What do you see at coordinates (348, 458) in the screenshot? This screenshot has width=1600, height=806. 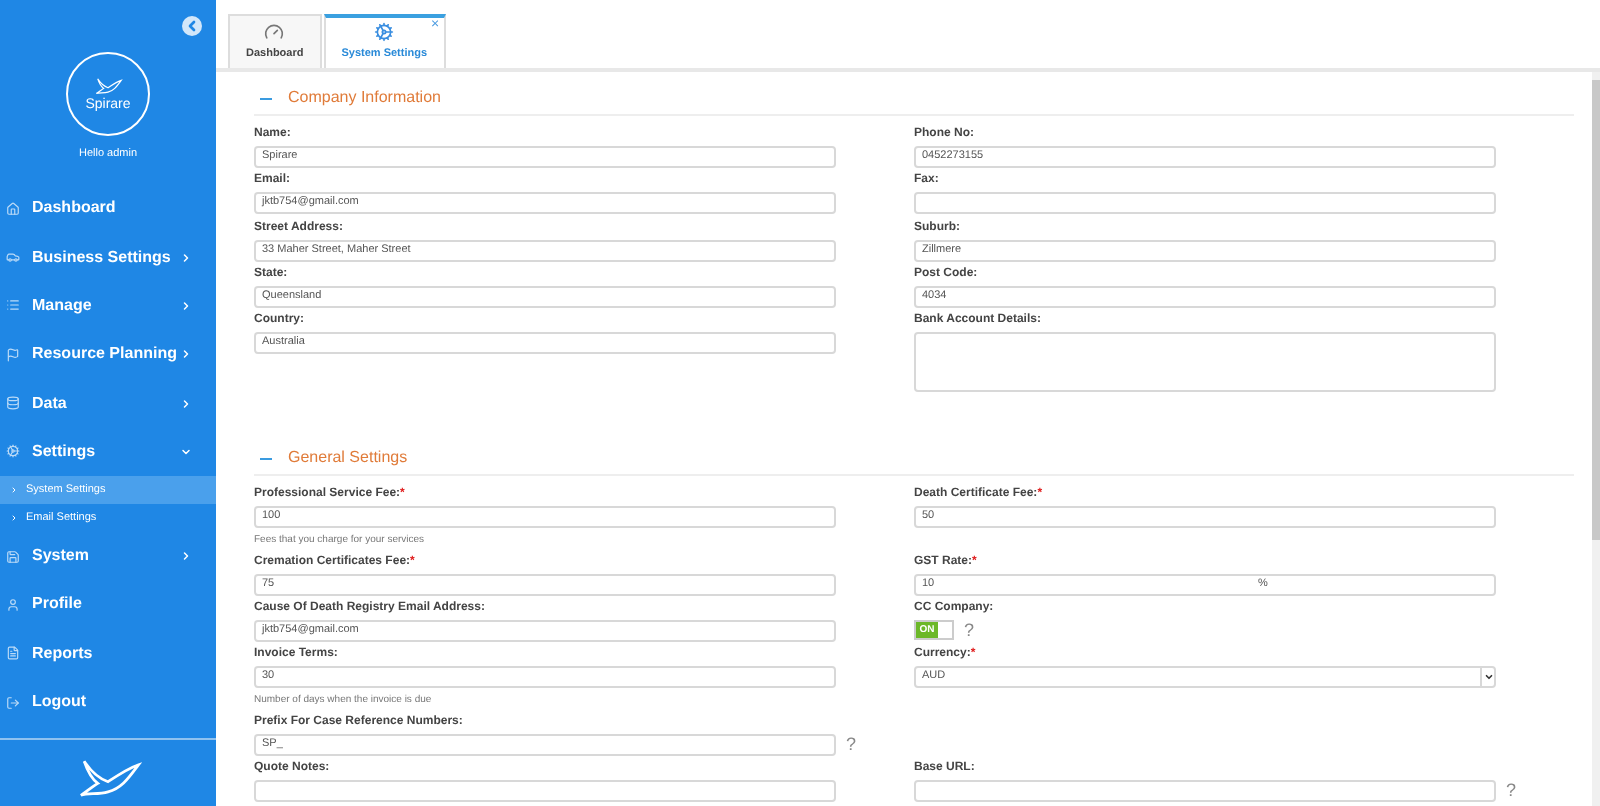 I see `section-title: General Settings` at bounding box center [348, 458].